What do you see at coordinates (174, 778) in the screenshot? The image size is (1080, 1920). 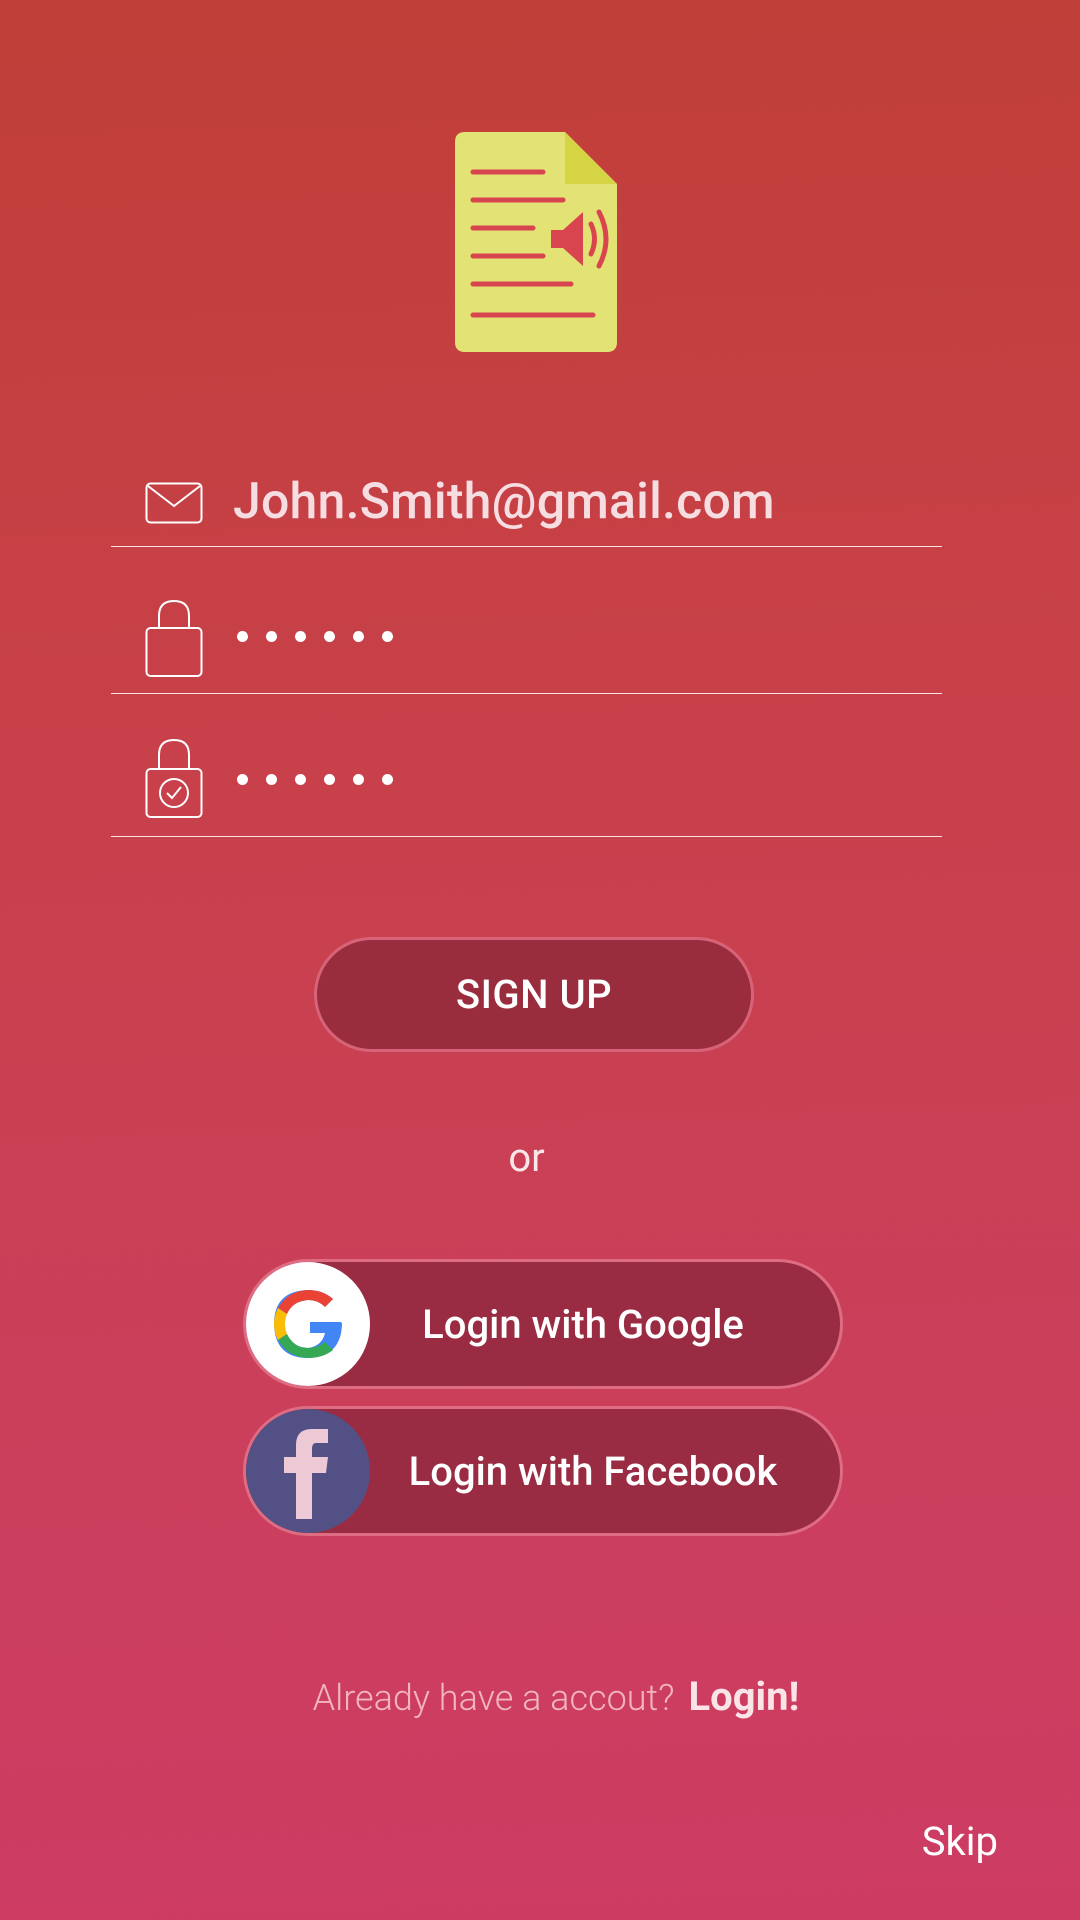 I see `lock-check-icon` at bounding box center [174, 778].